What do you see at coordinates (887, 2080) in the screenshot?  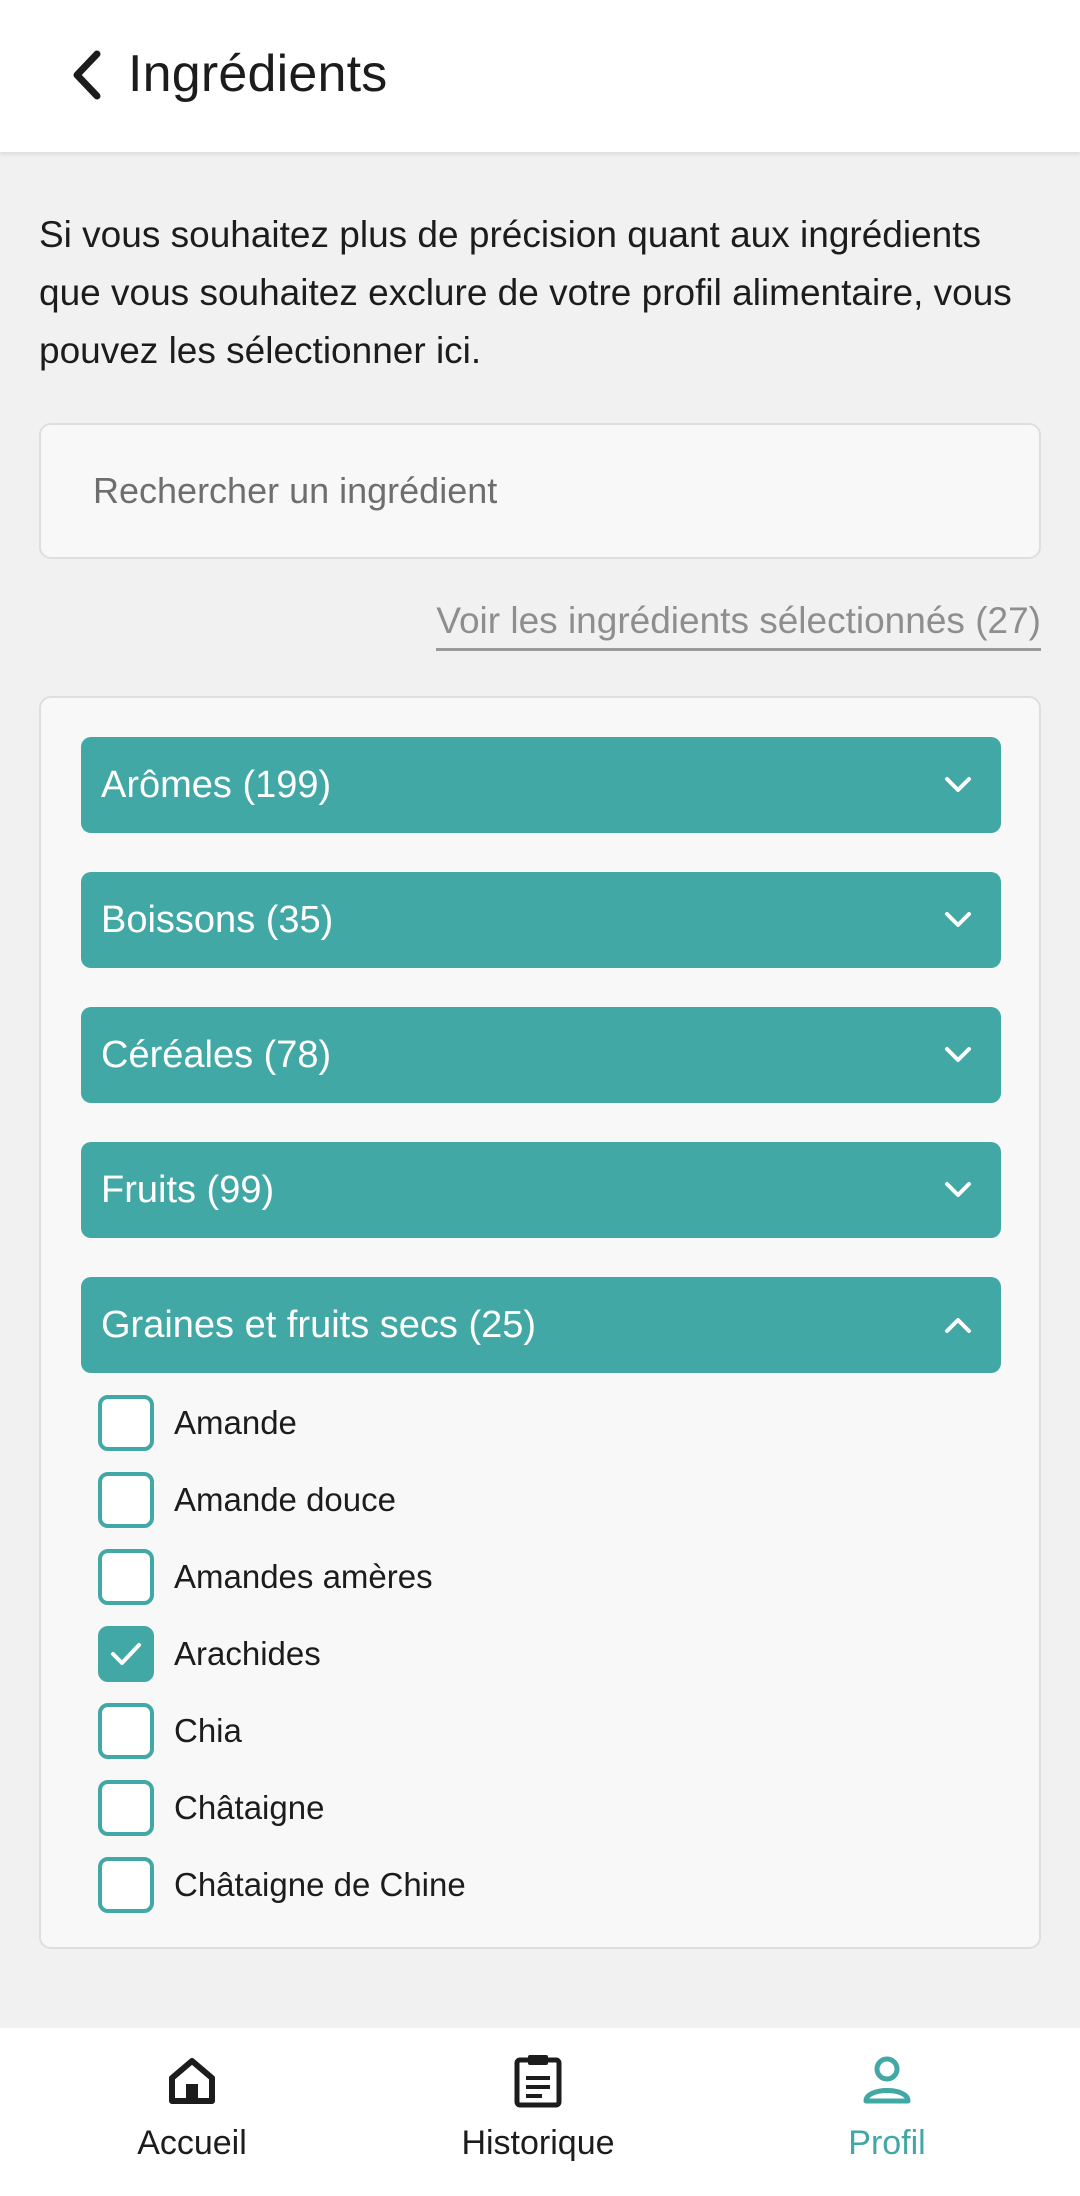 I see `person-icon` at bounding box center [887, 2080].